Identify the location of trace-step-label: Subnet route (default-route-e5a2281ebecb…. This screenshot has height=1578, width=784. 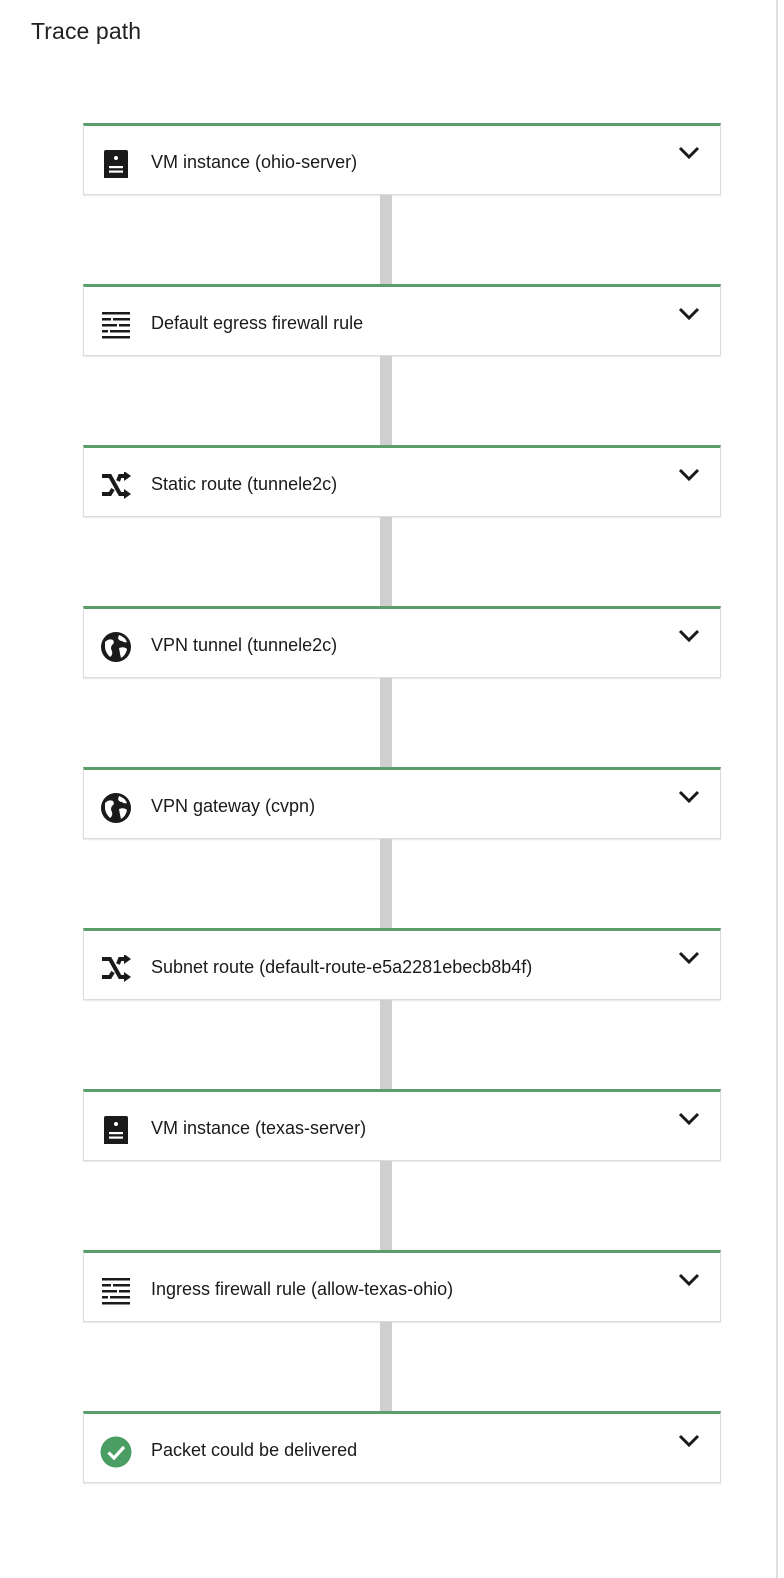
(342, 967).